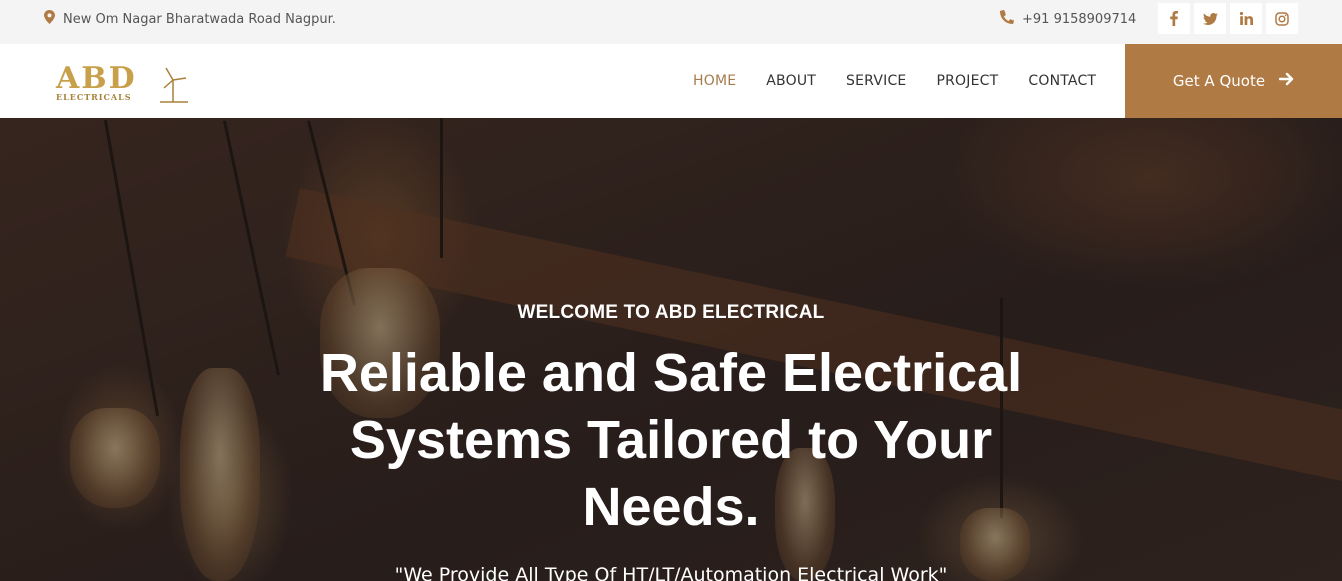 Image resolution: width=1342 pixels, height=581 pixels. I want to click on phone: +91 9158909714, so click(1068, 18).